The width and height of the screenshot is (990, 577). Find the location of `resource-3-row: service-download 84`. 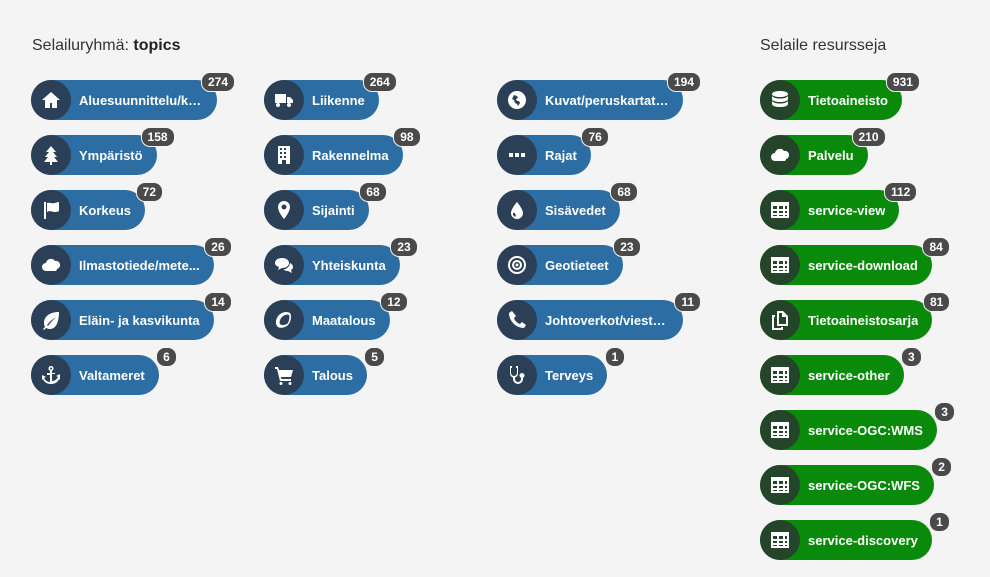

resource-3-row: service-download 84 is located at coordinates (855, 268).